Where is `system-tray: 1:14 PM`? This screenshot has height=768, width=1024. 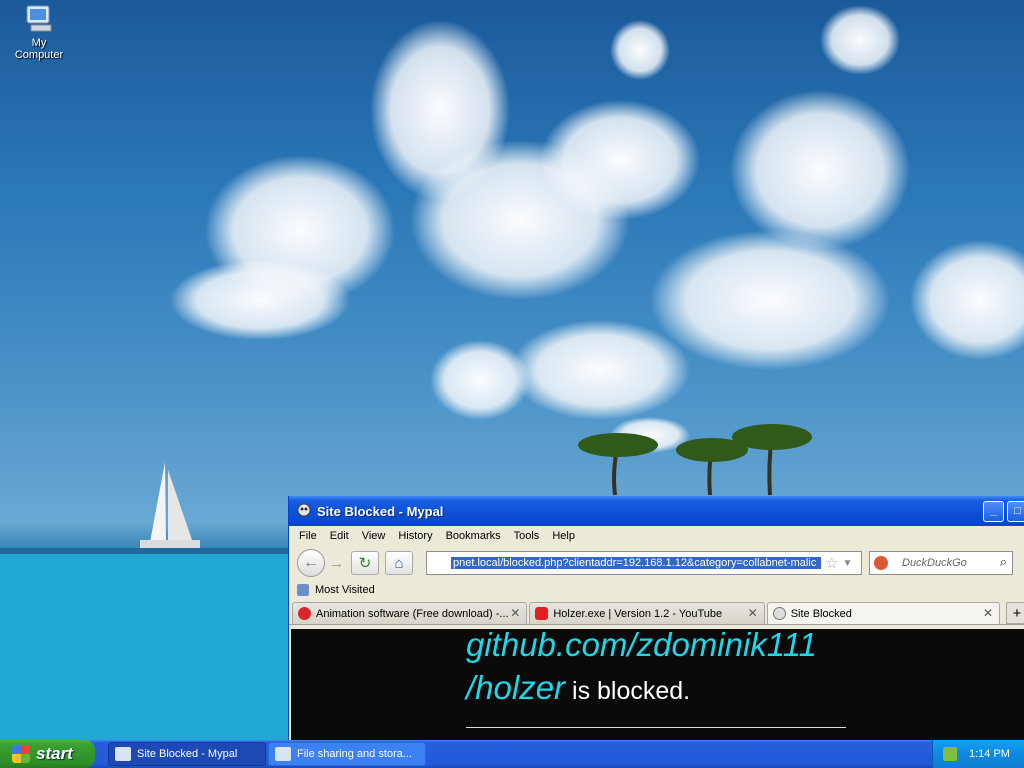
system-tray: 1:14 PM is located at coordinates (978, 754).